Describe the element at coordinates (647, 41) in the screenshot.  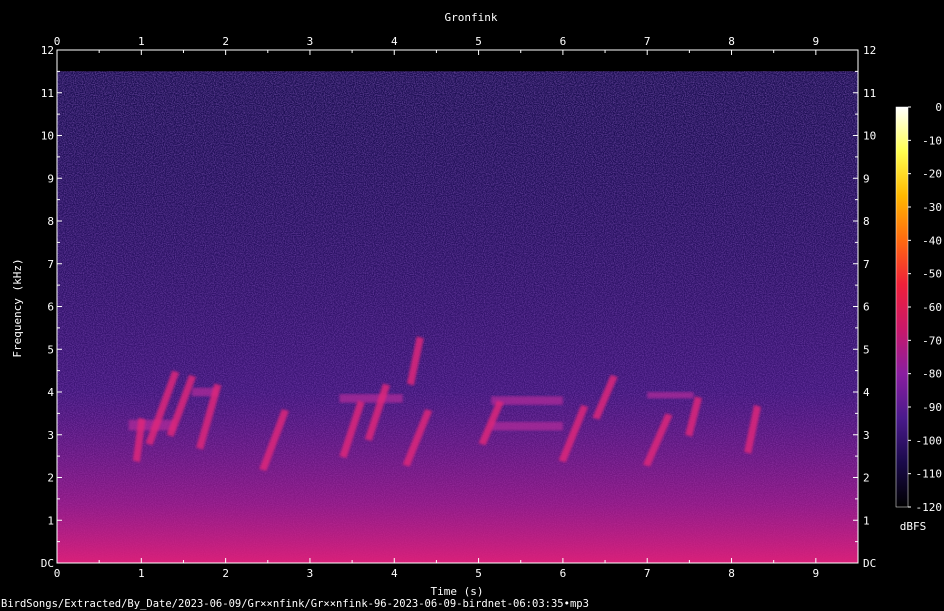
I see `x-tick-label-top-7: 7` at that location.